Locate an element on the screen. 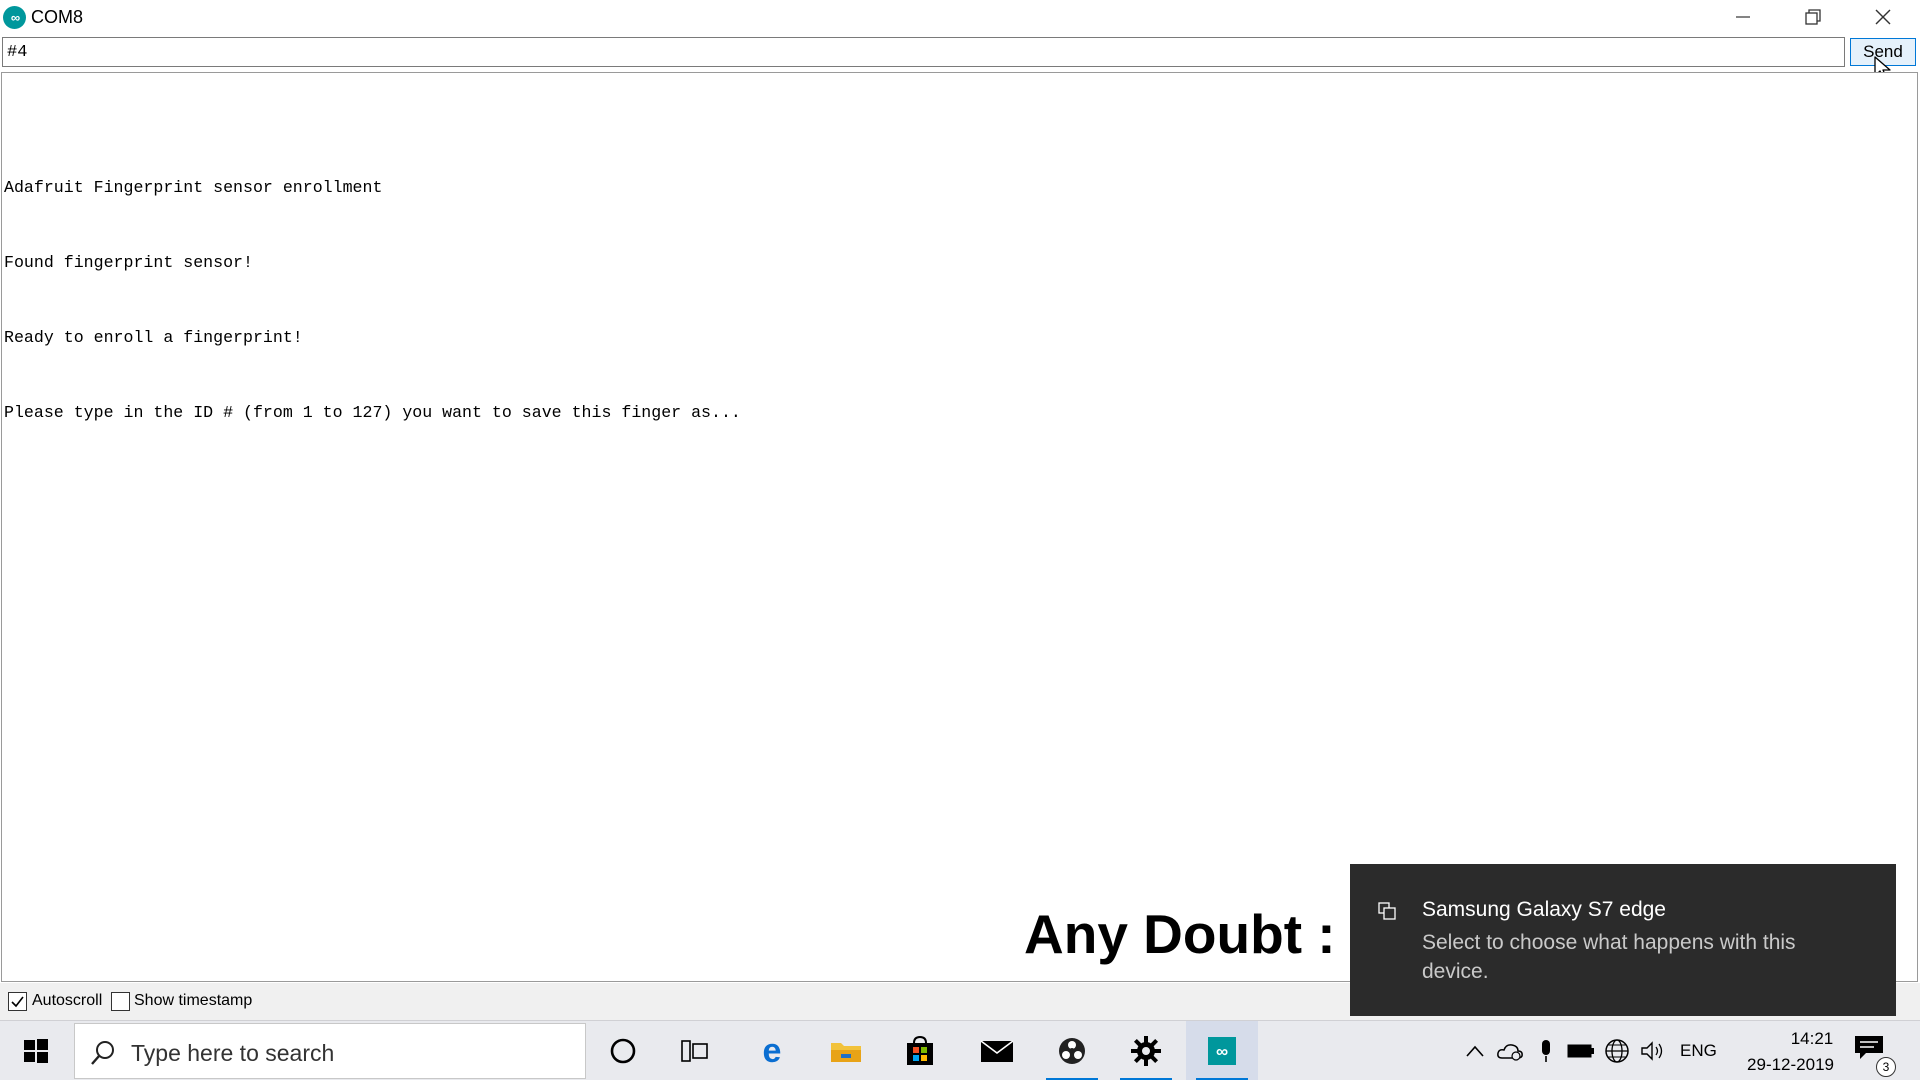  battery-icon is located at coordinates (1580, 1051).